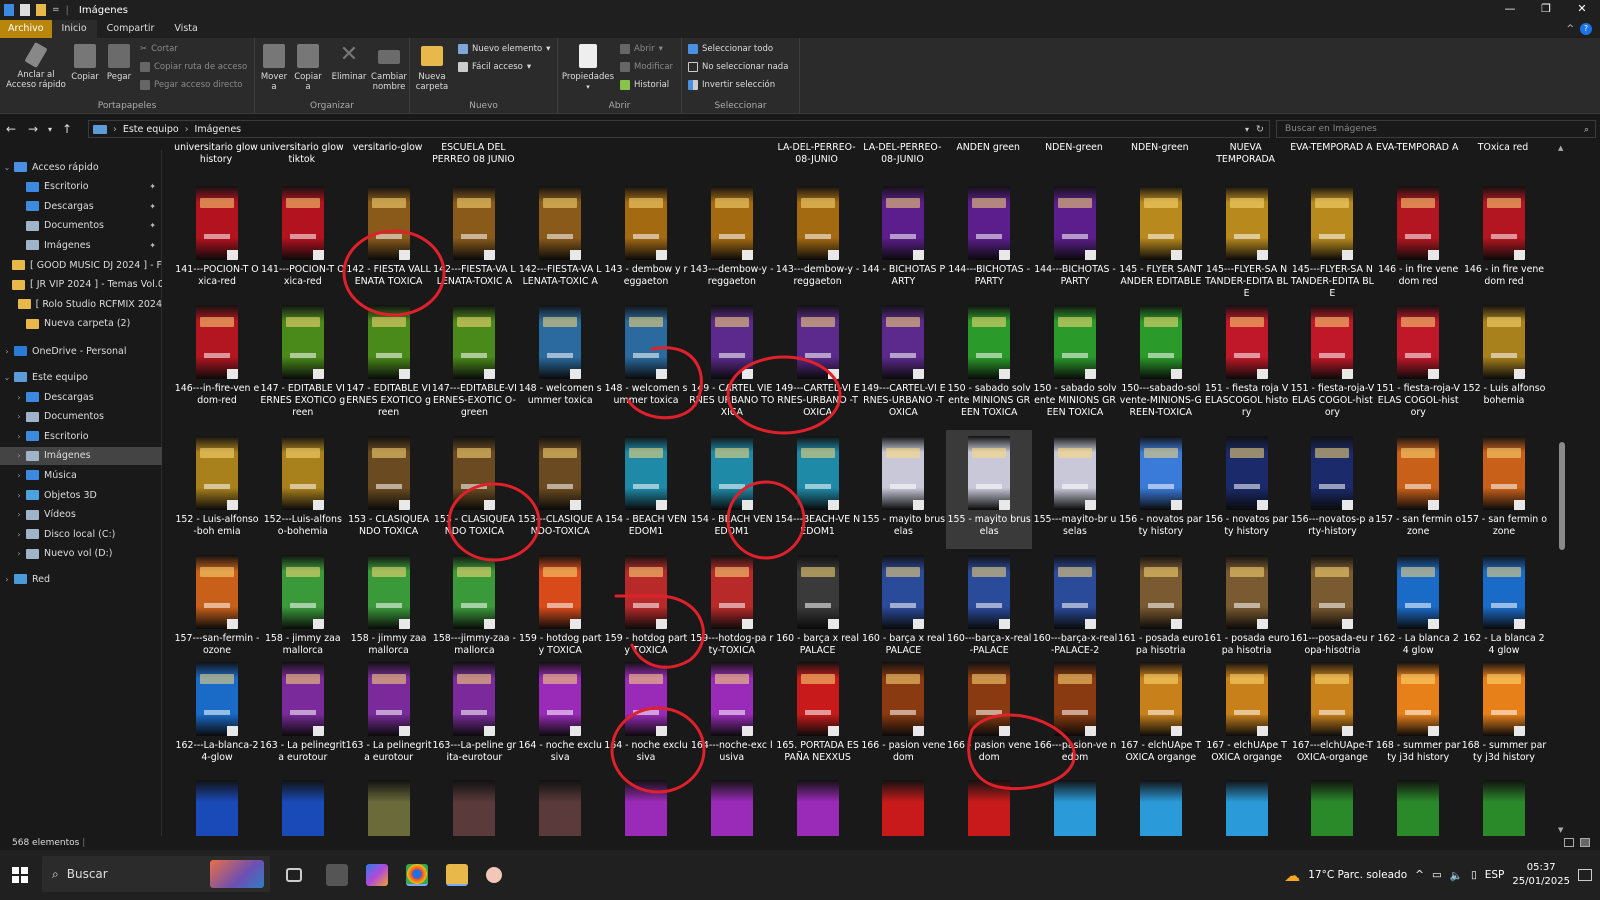  Describe the element at coordinates (474, 489) in the screenshot. I see `file-item: 153 - CLASIQUEANDO TOXICA` at that location.